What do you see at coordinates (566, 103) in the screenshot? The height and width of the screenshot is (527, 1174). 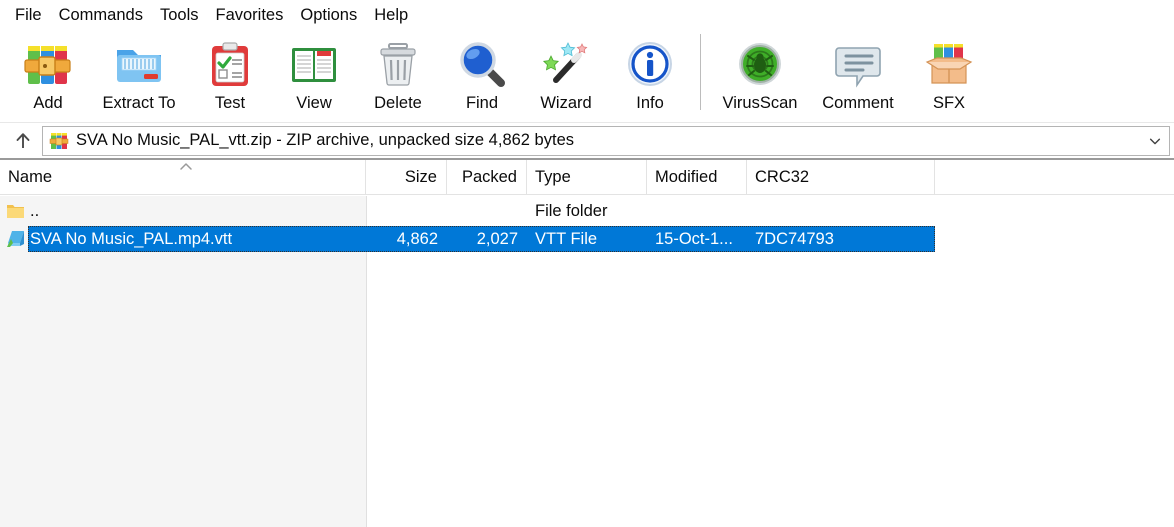 I see `toolbar-wizard-label: Wizard` at bounding box center [566, 103].